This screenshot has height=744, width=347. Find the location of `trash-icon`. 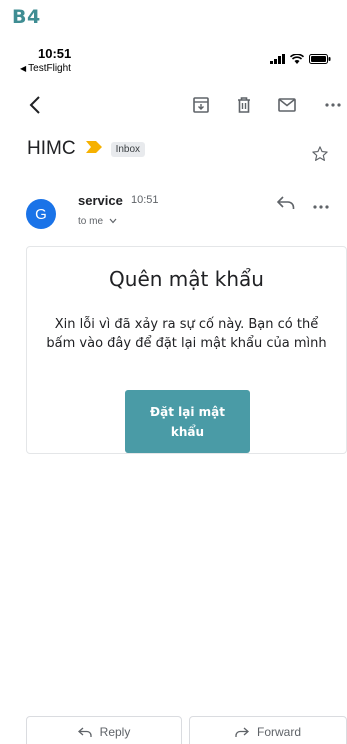

trash-icon is located at coordinates (244, 105).